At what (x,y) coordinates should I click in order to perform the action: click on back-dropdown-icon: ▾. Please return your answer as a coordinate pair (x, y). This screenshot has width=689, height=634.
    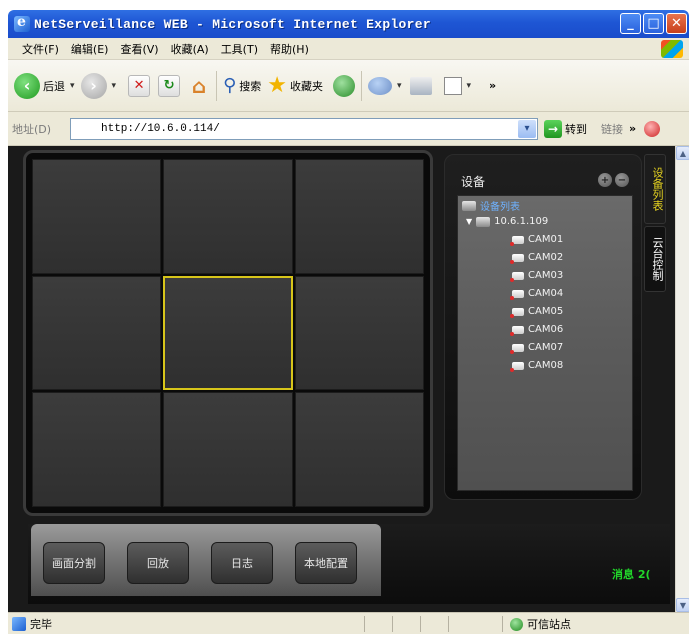
    Looking at the image, I should click on (72, 86).